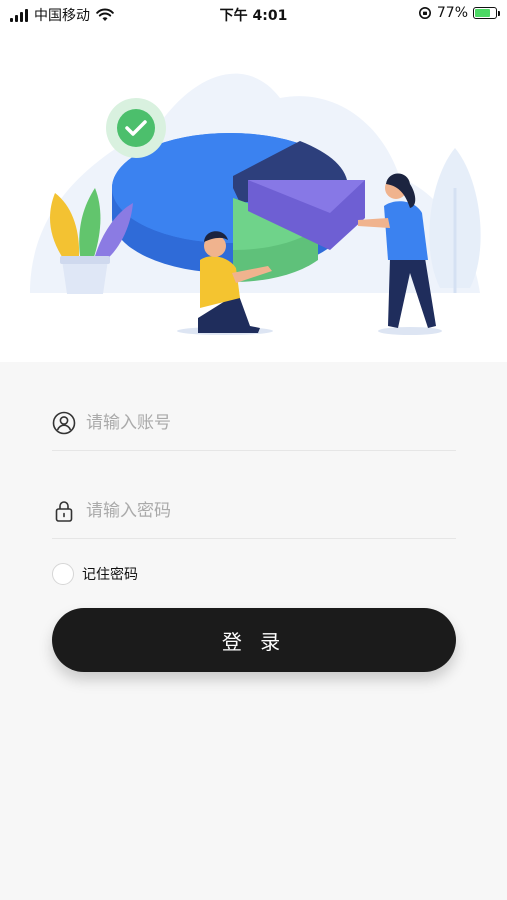 The height and width of the screenshot is (900, 507). I want to click on lock-icon, so click(64, 511).